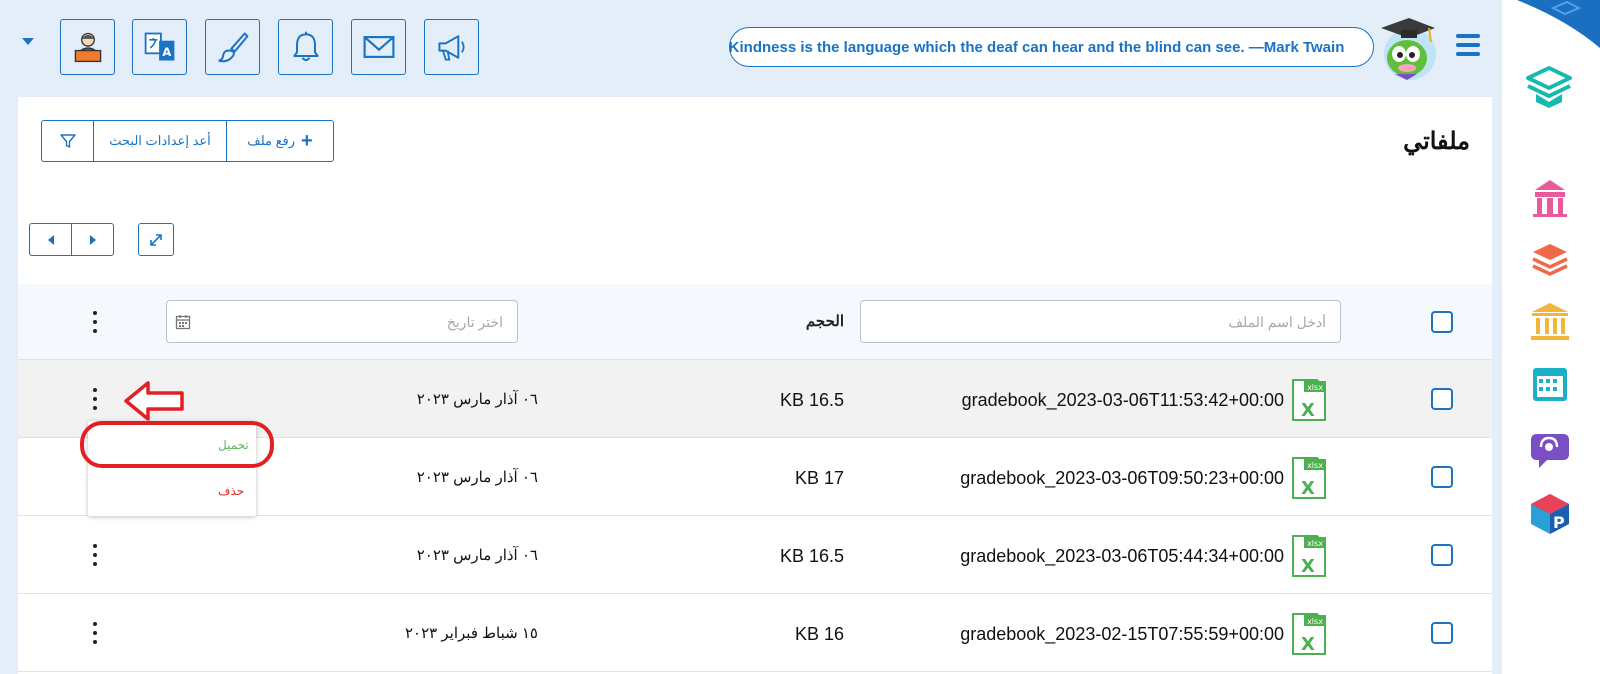 Image resolution: width=1600 pixels, height=674 pixels. I want to click on megaphone-icon, so click(451, 48).